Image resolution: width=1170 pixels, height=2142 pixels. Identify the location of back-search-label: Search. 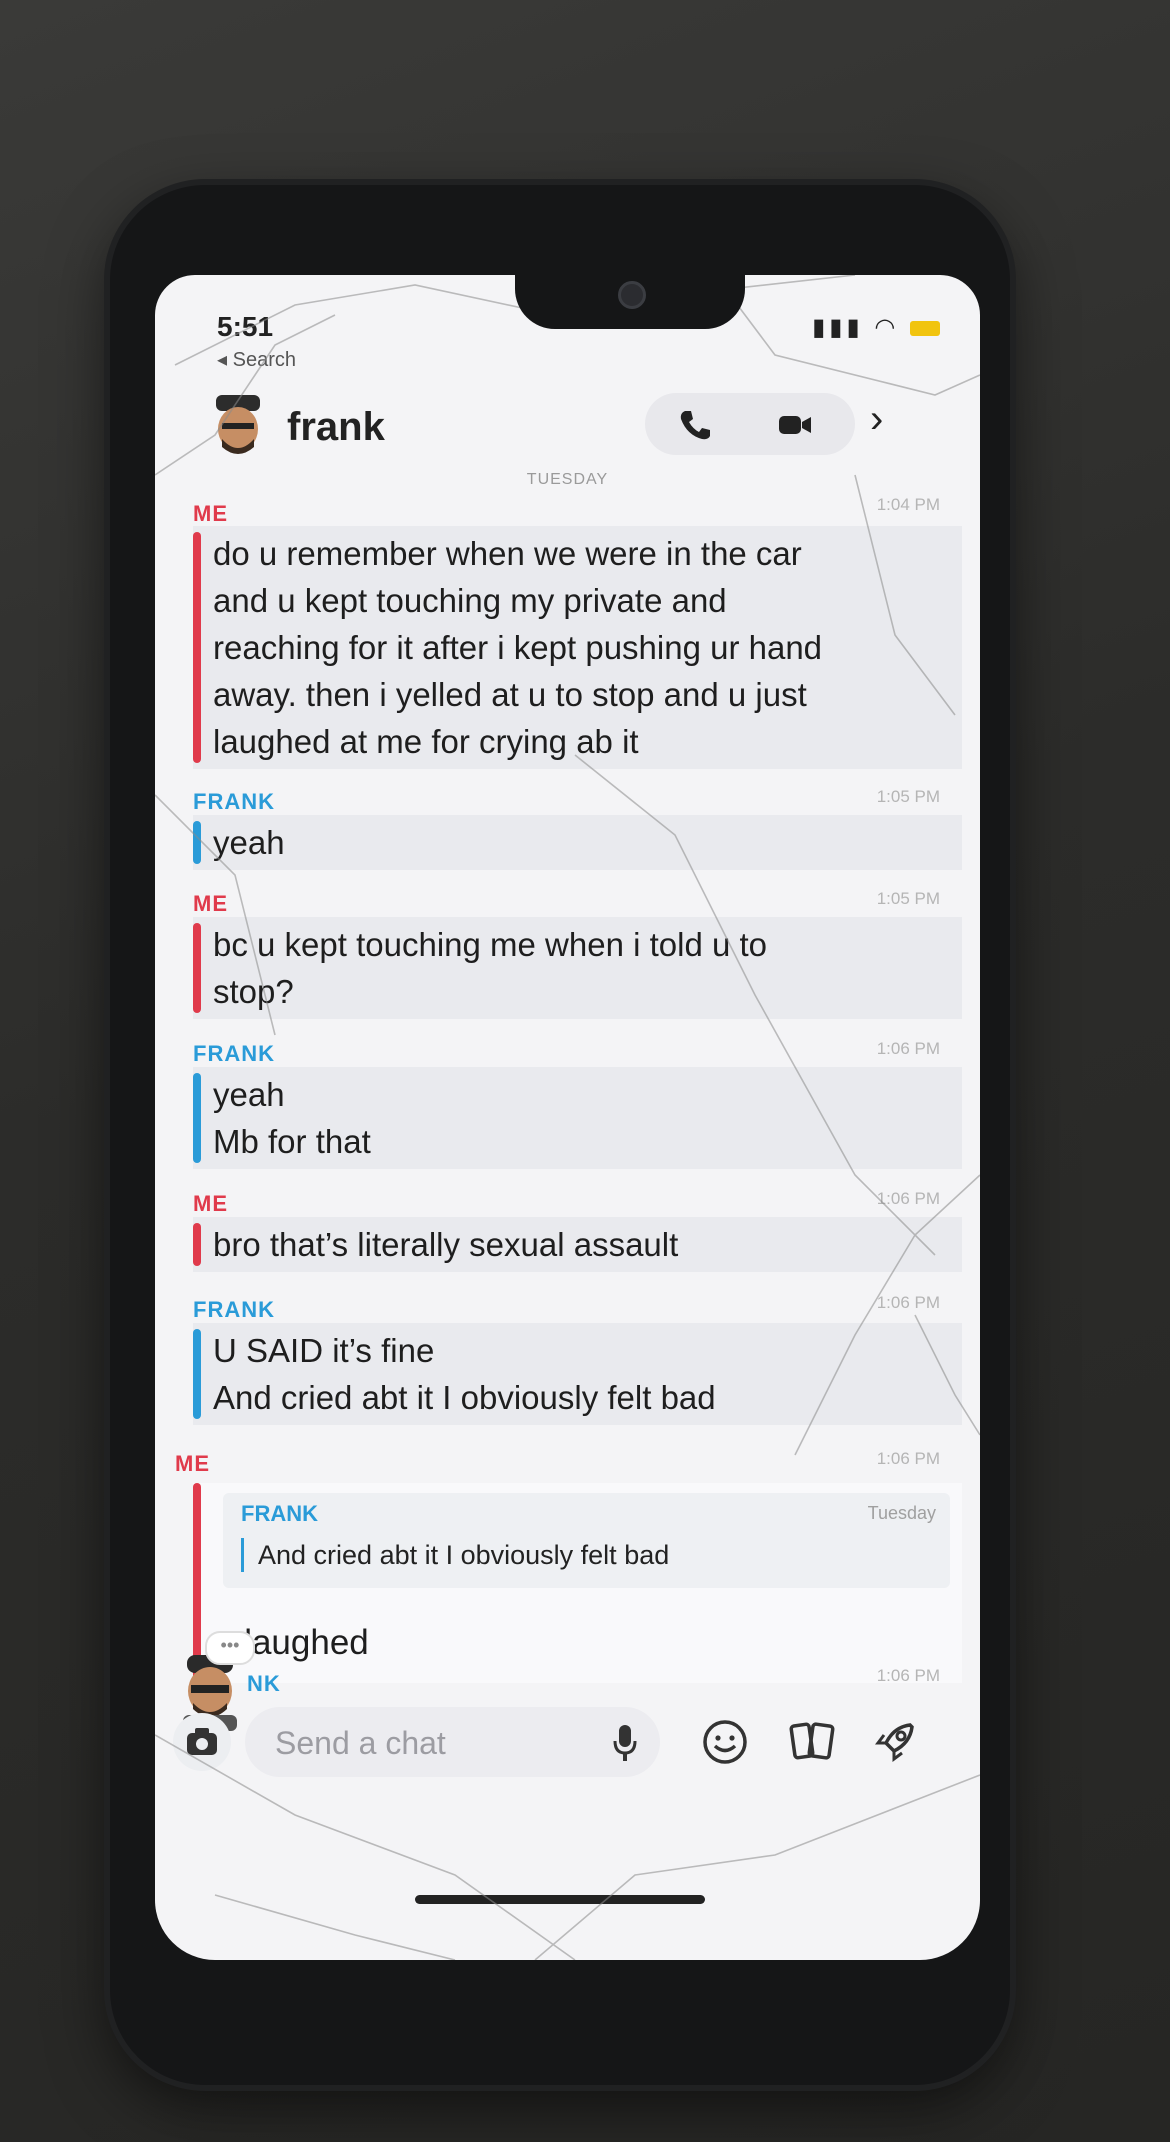
(264, 360).